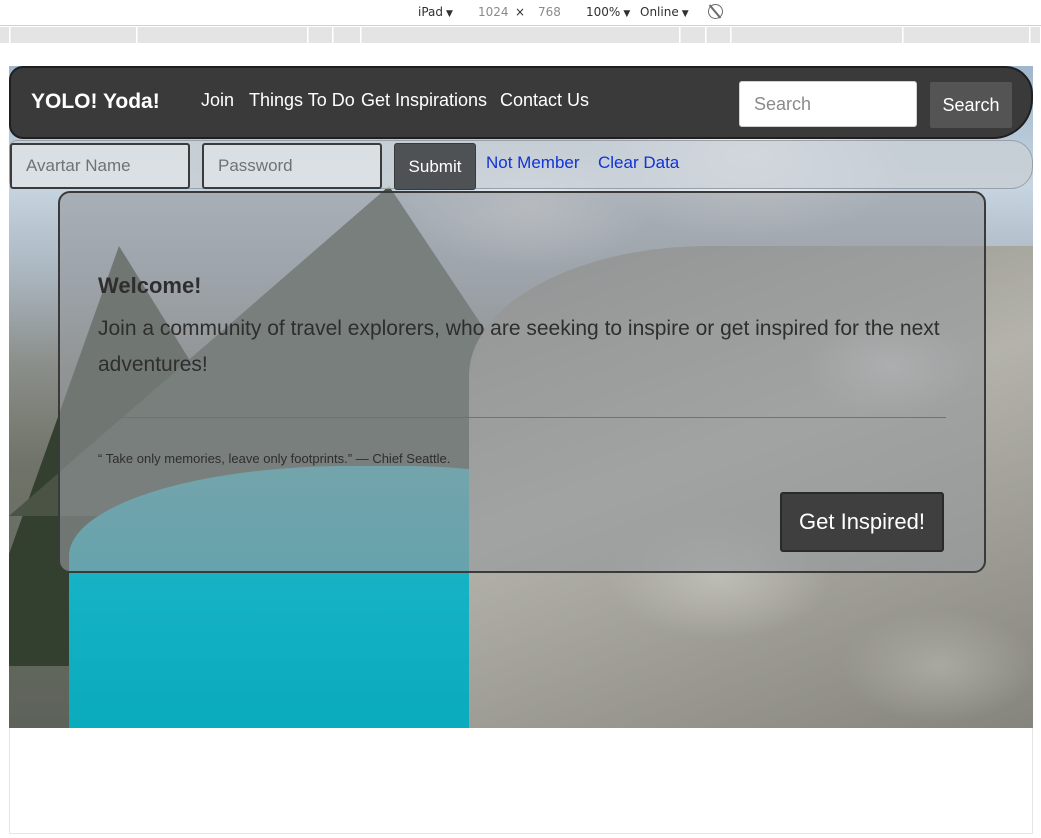  What do you see at coordinates (659, 12) in the screenshot?
I see `network-label: Online` at bounding box center [659, 12].